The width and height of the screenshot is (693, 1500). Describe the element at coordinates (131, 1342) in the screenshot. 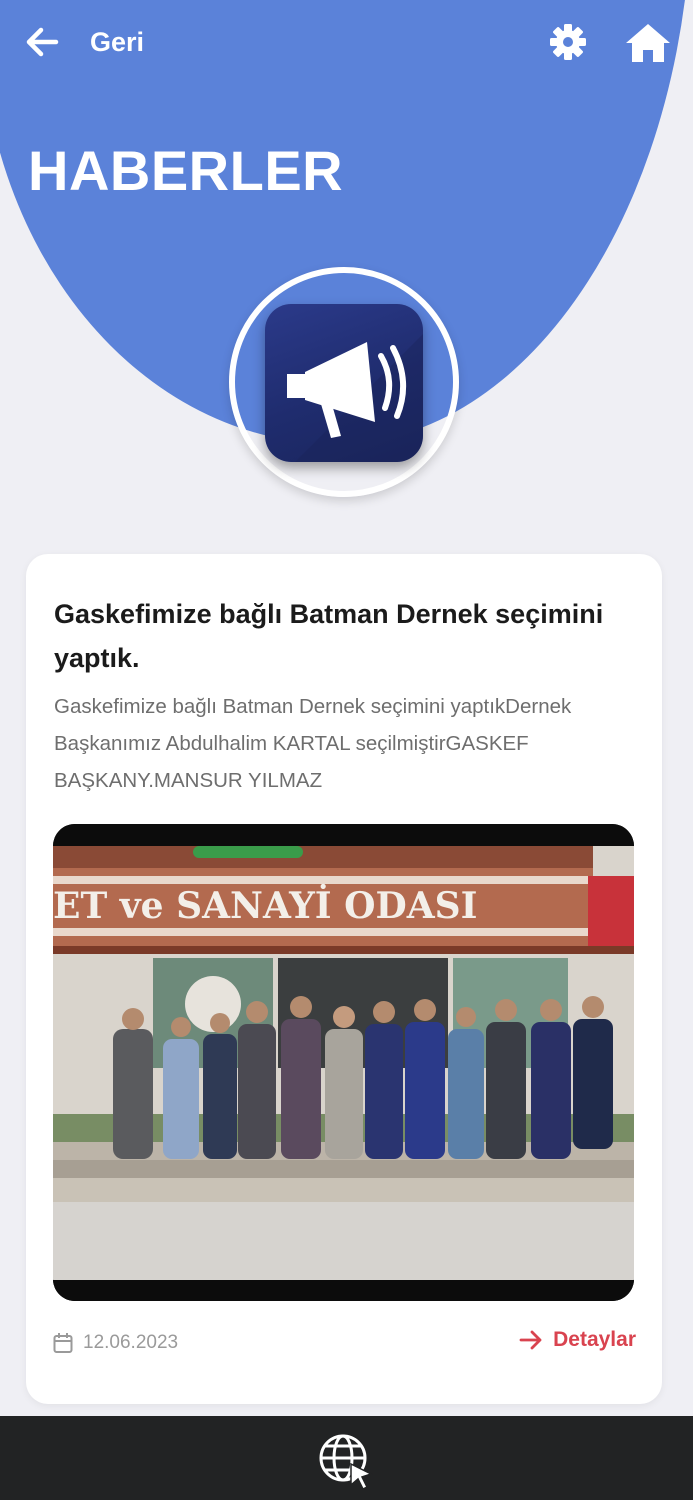

I see `news-date-text: 12.06.2023` at that location.